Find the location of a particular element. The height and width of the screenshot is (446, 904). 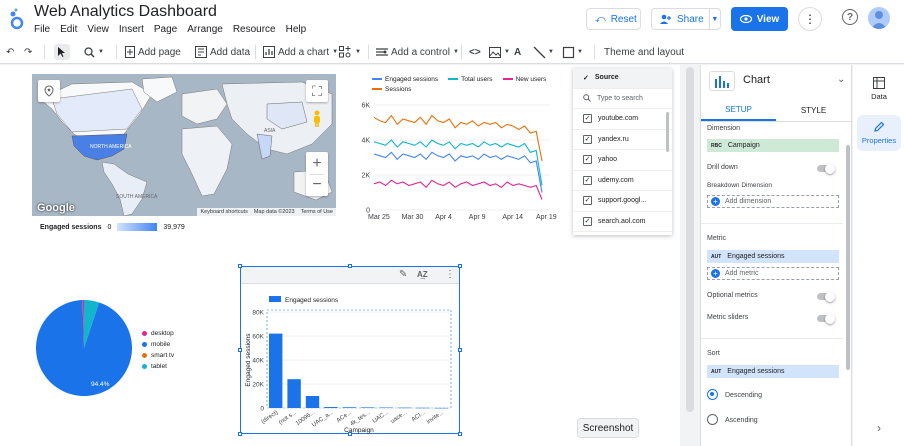

map-location-icon is located at coordinates (49, 91).